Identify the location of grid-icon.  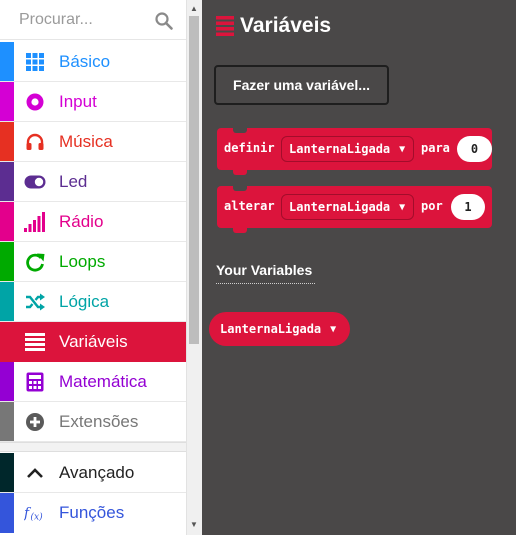
(35, 62).